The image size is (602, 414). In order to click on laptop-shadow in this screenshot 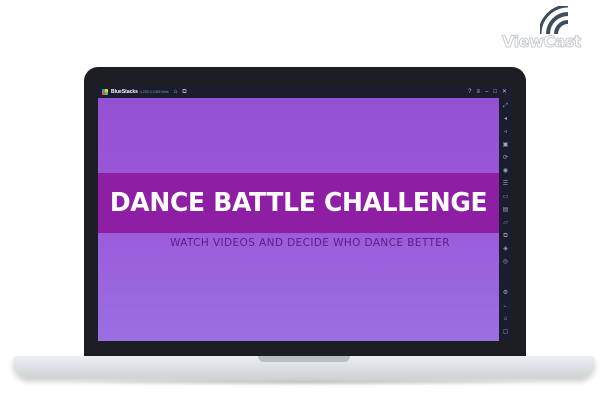, I will do `click(305, 382)`.